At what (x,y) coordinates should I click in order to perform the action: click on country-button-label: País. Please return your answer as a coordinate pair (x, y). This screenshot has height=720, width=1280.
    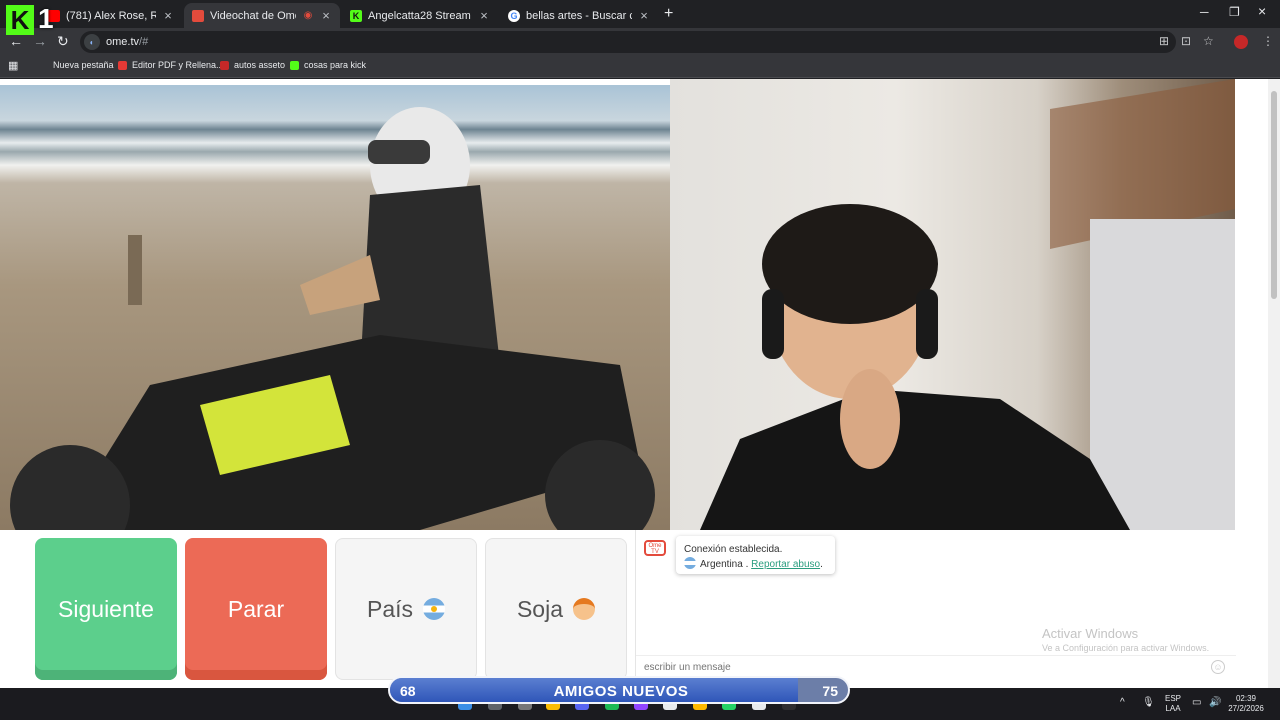
    Looking at the image, I should click on (390, 608).